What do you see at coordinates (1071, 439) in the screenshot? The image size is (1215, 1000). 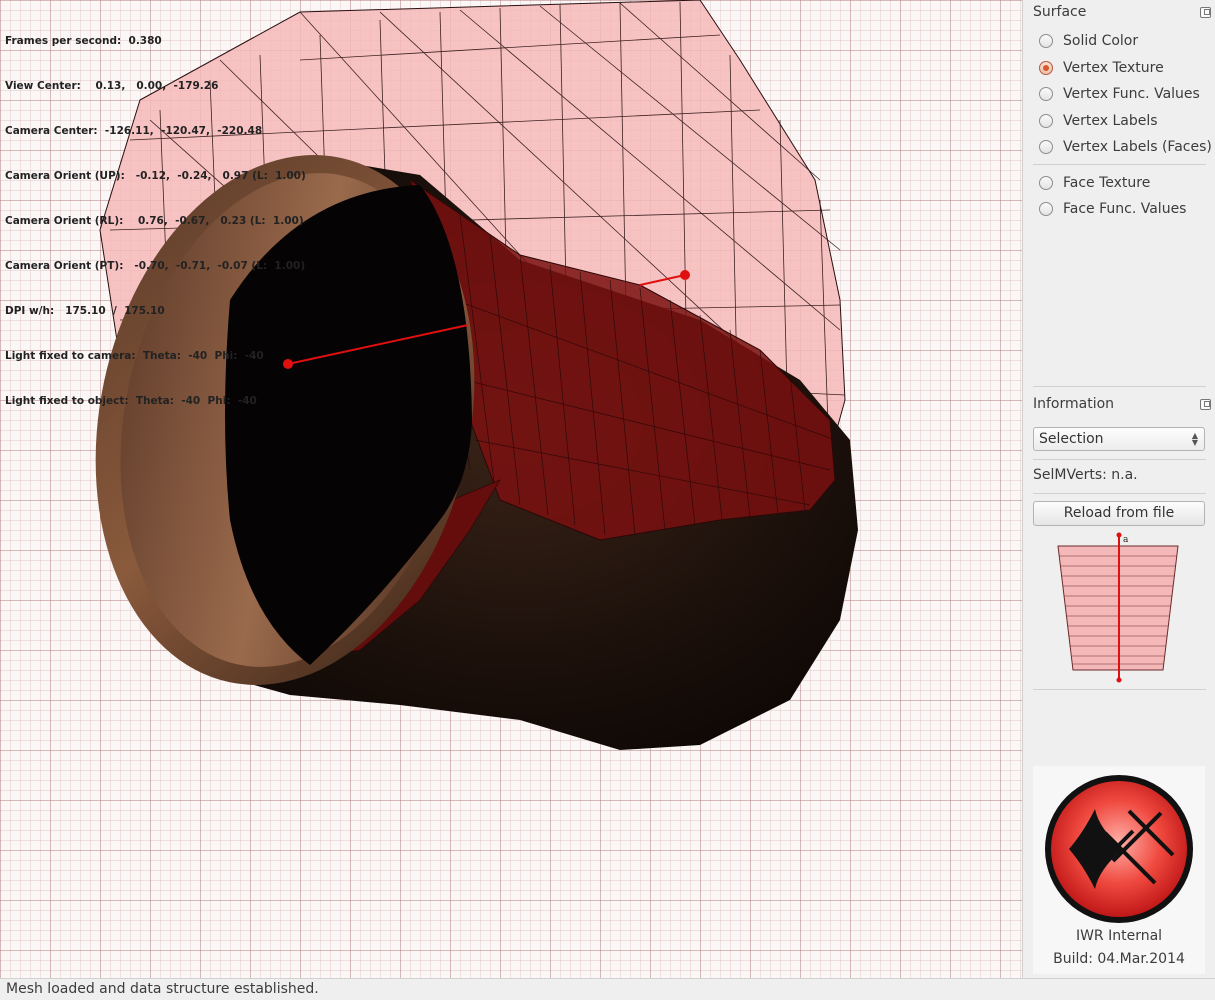 I see `dropdown-value: Selection` at bounding box center [1071, 439].